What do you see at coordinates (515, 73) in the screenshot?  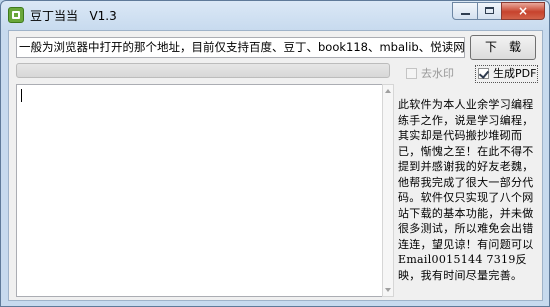 I see `pdf-label: 生成PDF` at bounding box center [515, 73].